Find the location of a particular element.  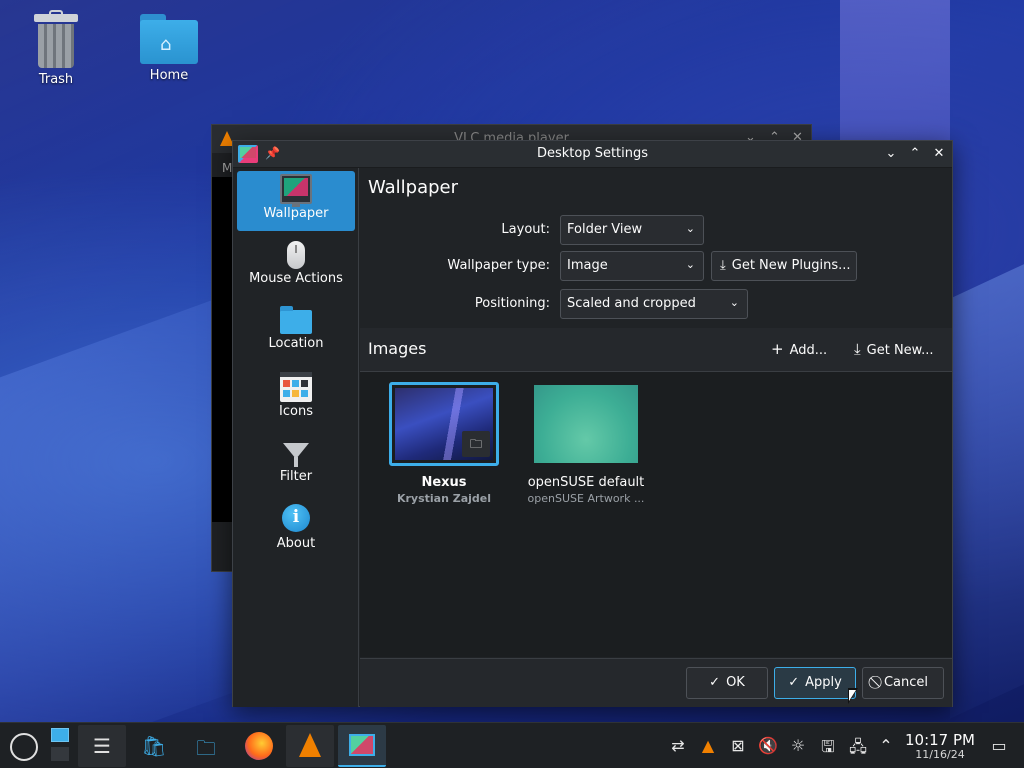

desktop-settings-app-icon is located at coordinates (362, 745).